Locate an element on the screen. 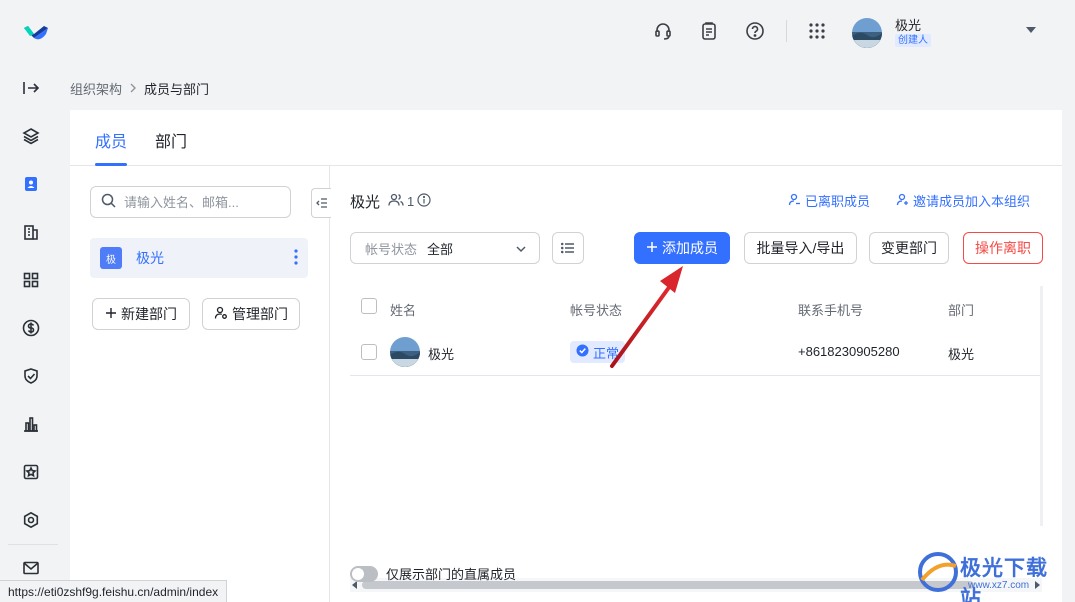  watermark-logo: 极光下载站 www.xz7.com is located at coordinates (991, 576).